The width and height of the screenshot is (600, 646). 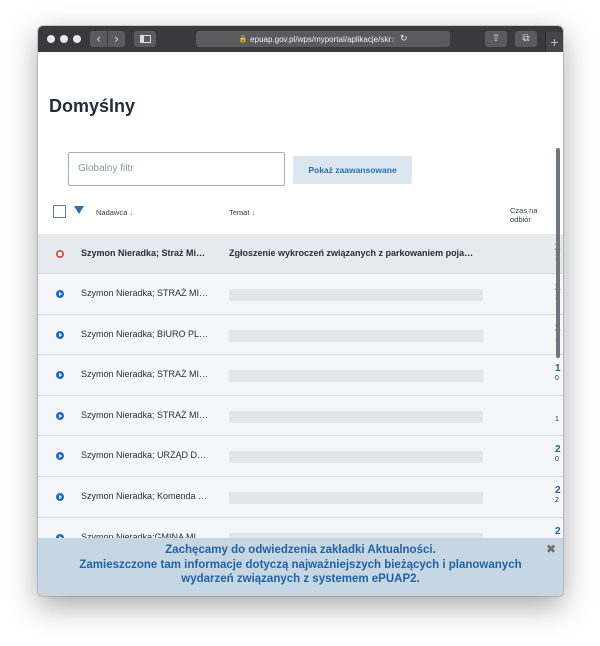 I want to click on row-time: 2, so click(x=557, y=500).